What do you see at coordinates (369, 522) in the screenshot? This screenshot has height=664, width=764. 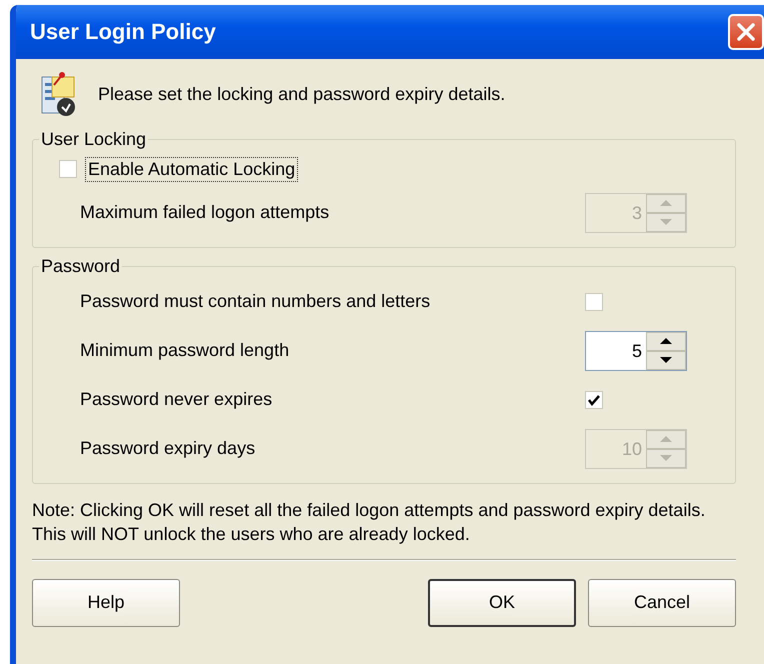 I see `note-text: Note: Clicking OK will reset all the failed logon attempts and password expiry details. This will NOT unlock the users who are already locked.` at bounding box center [369, 522].